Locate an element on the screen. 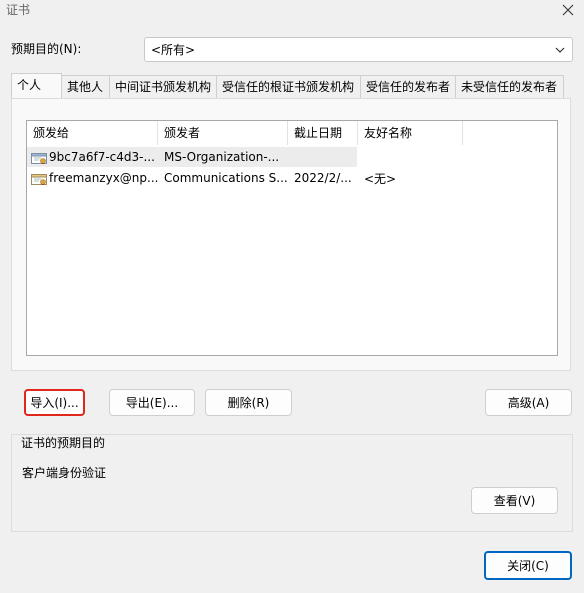  close-button: 关闭(C) is located at coordinates (528, 565).